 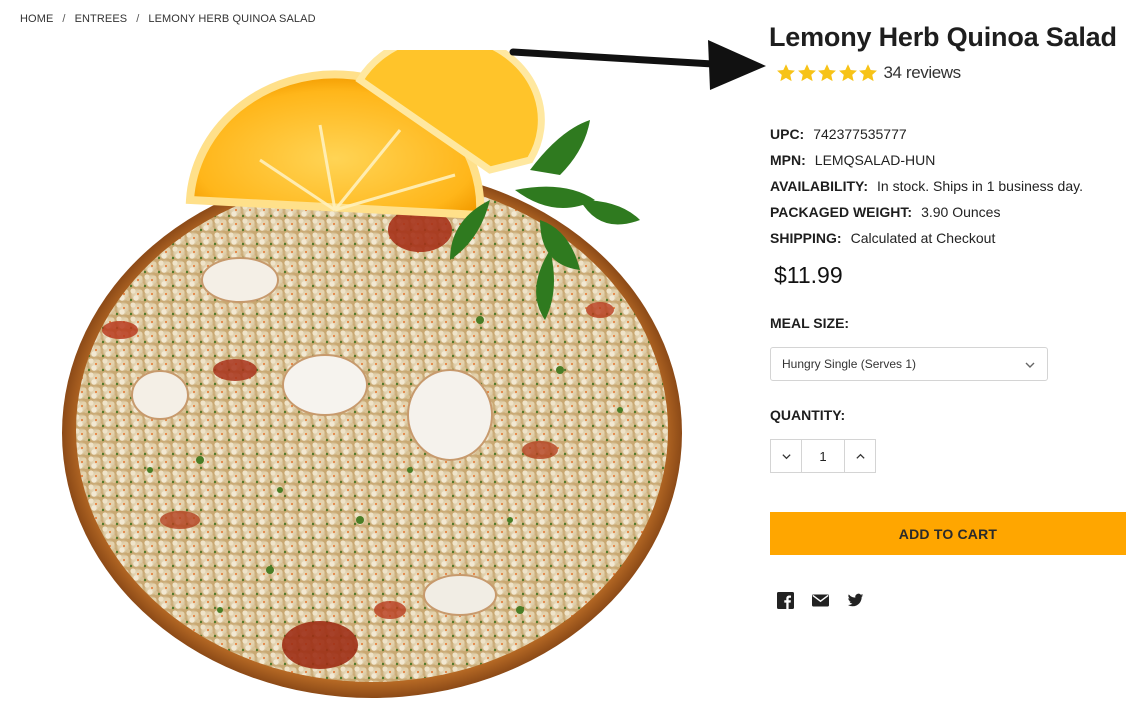 What do you see at coordinates (849, 364) in the screenshot?
I see `meal-size-selected: Hungry Single (Serves 1)` at bounding box center [849, 364].